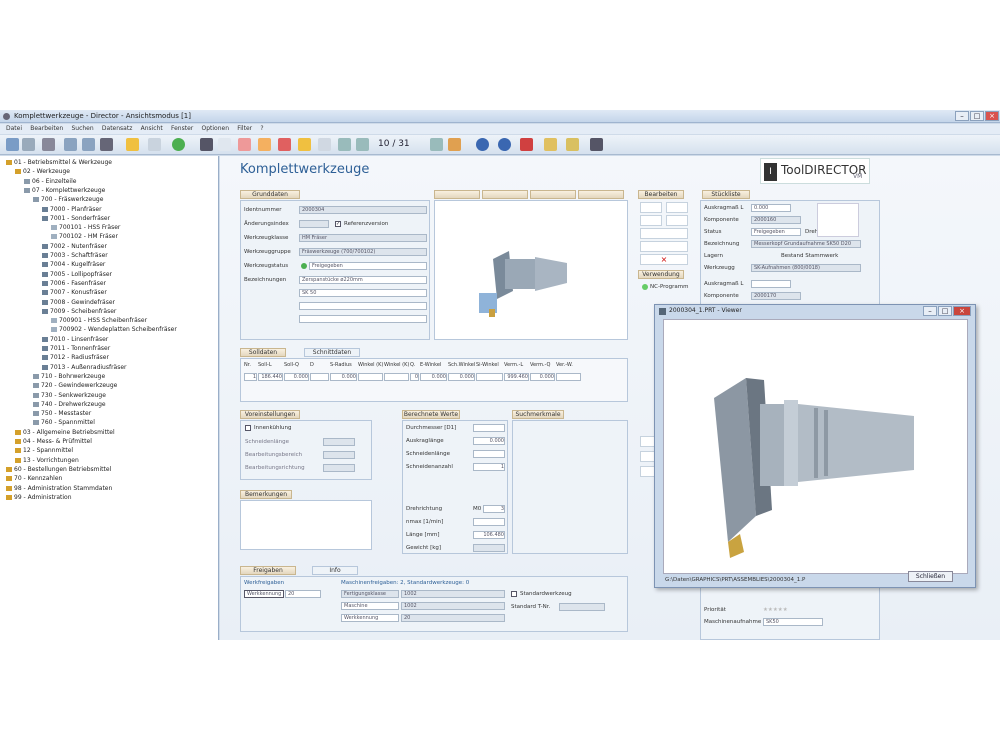 The image size is (1000, 750). Describe the element at coordinates (815, 446) in the screenshot. I see `viewer-canvas` at that location.